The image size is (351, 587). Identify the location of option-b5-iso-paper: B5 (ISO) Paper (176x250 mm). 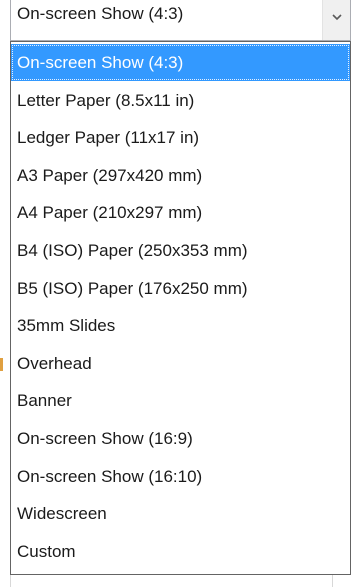
(180, 288).